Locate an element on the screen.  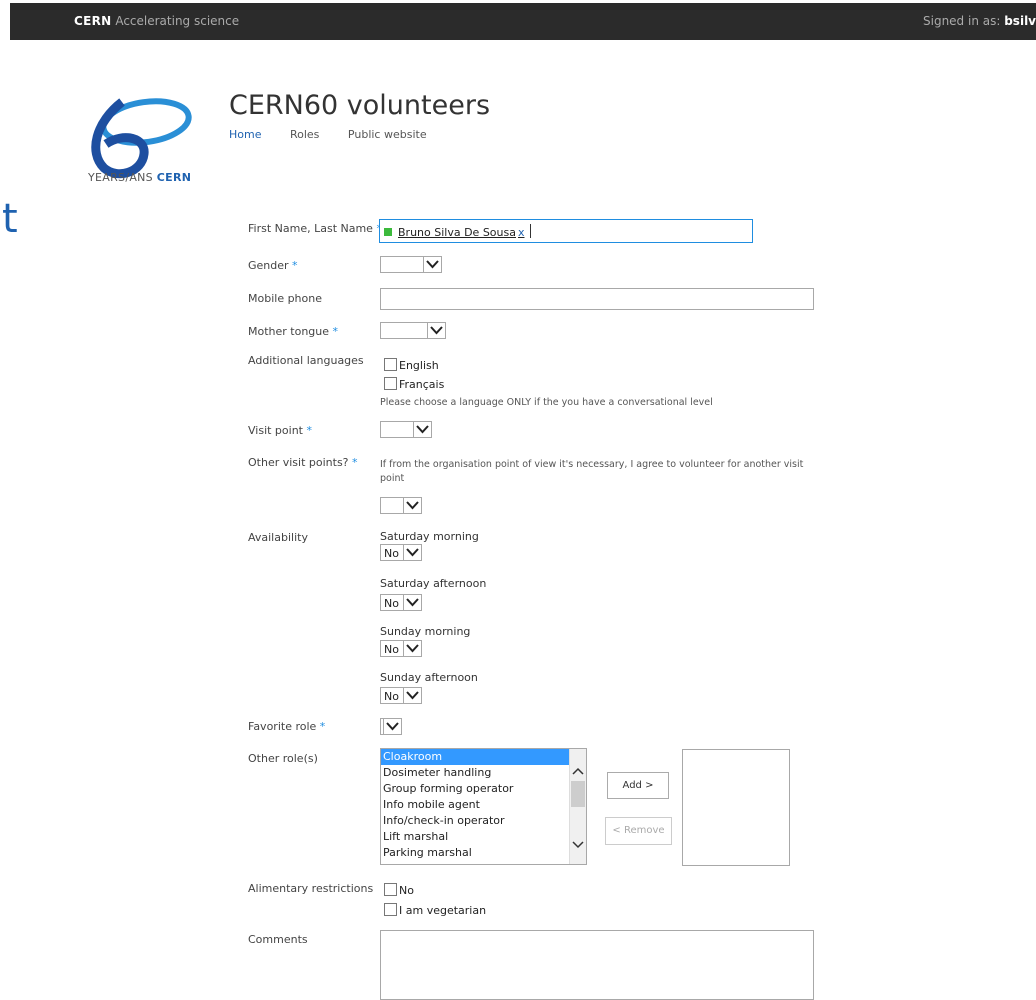
mobile-label: Mobile phone is located at coordinates (285, 298).